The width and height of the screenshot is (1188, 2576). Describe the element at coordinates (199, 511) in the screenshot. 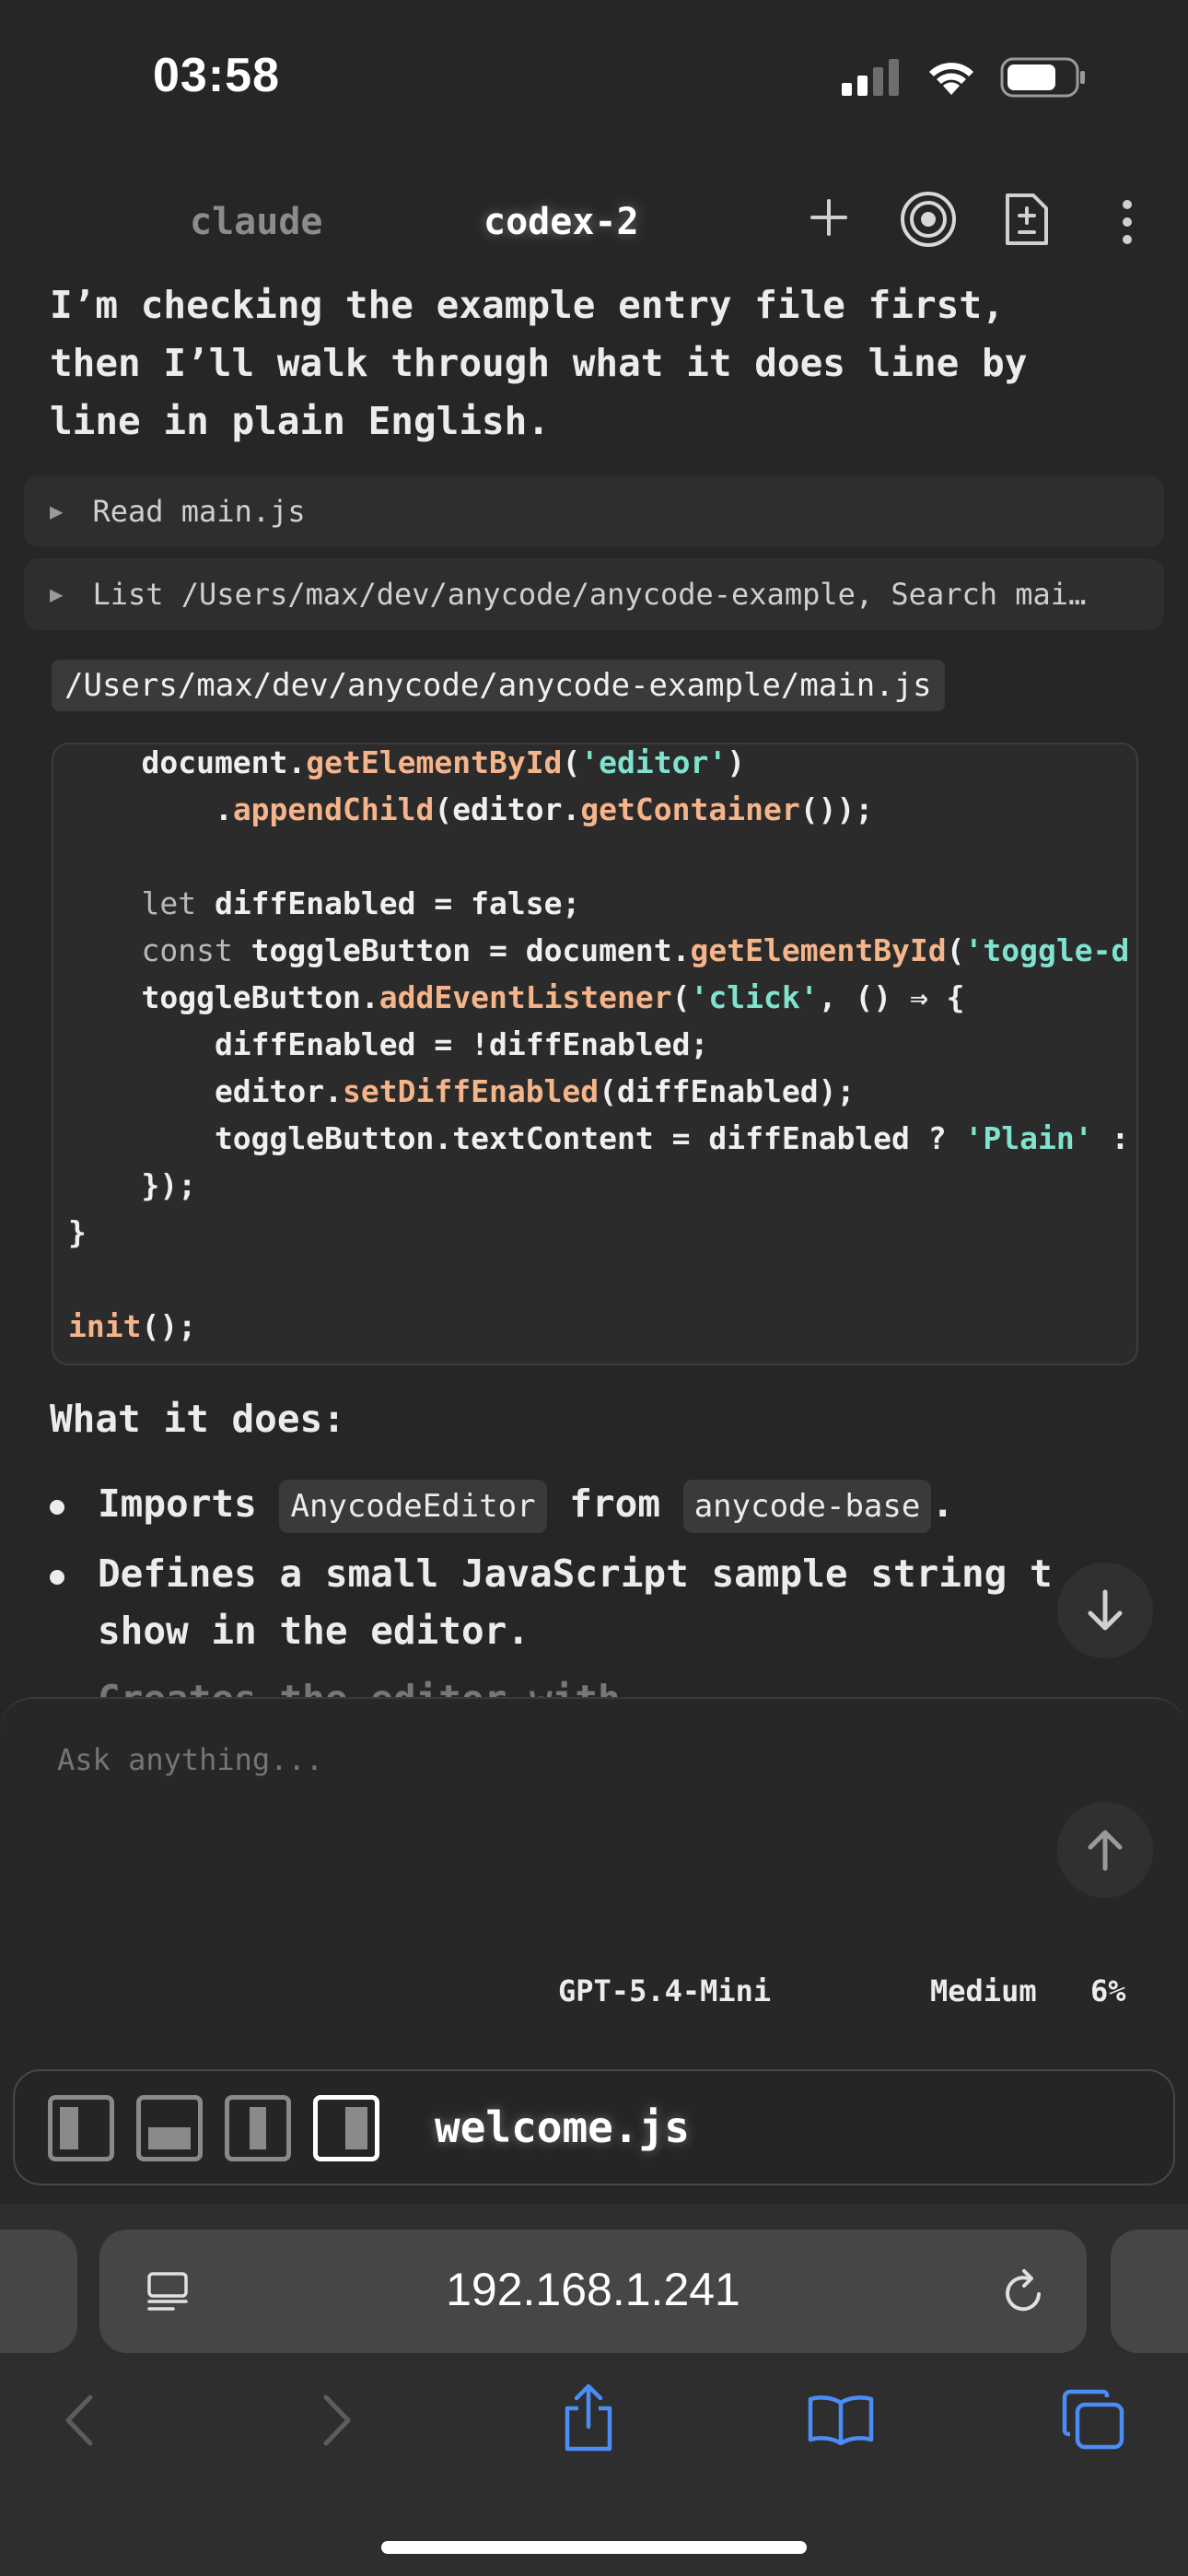

I see `tool-call-label: Read main.js` at that location.